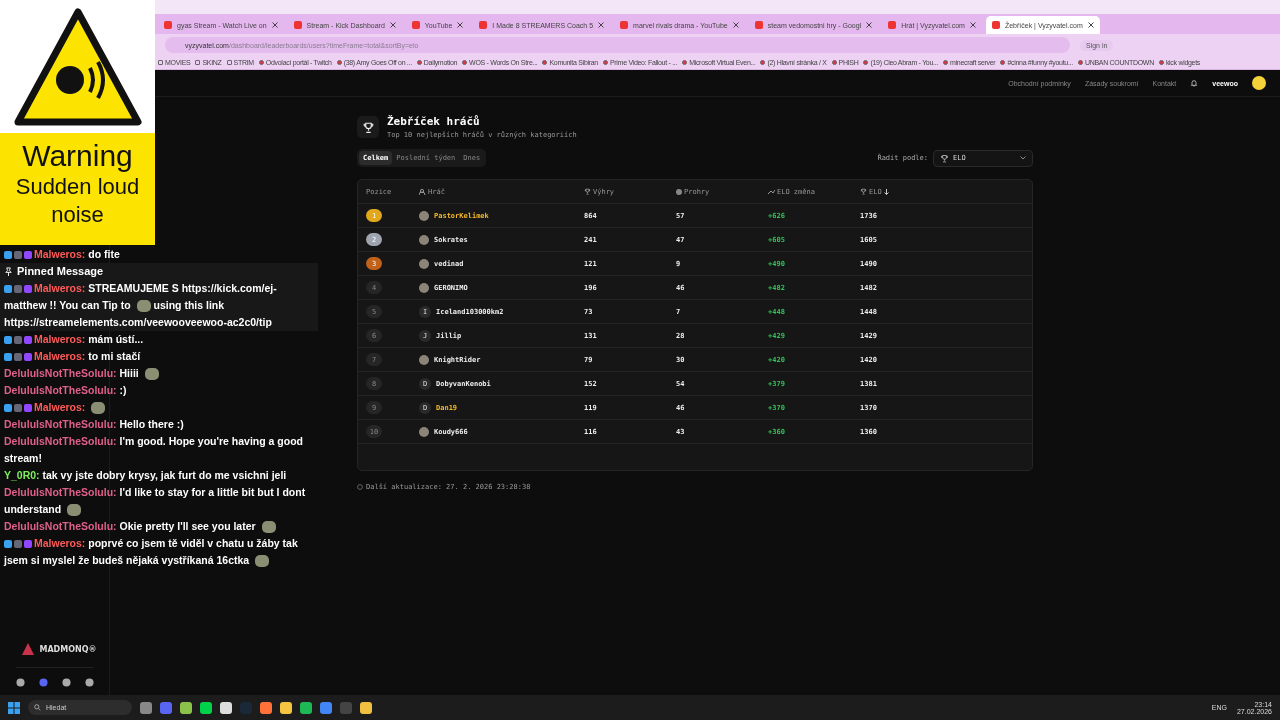 This screenshot has height=720, width=1280. I want to click on chat-message: Malweros: do fite, so click(159, 254).